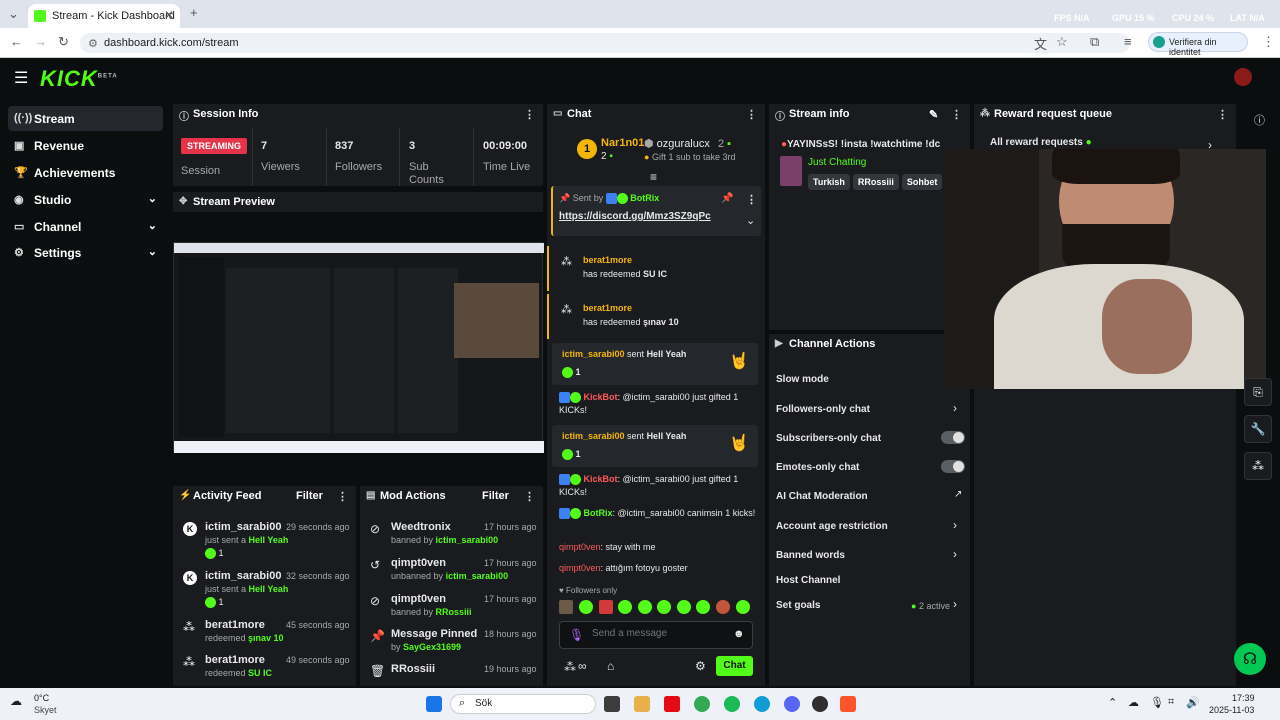  What do you see at coordinates (837, 162) in the screenshot?
I see `category-name: Just Chatting` at bounding box center [837, 162].